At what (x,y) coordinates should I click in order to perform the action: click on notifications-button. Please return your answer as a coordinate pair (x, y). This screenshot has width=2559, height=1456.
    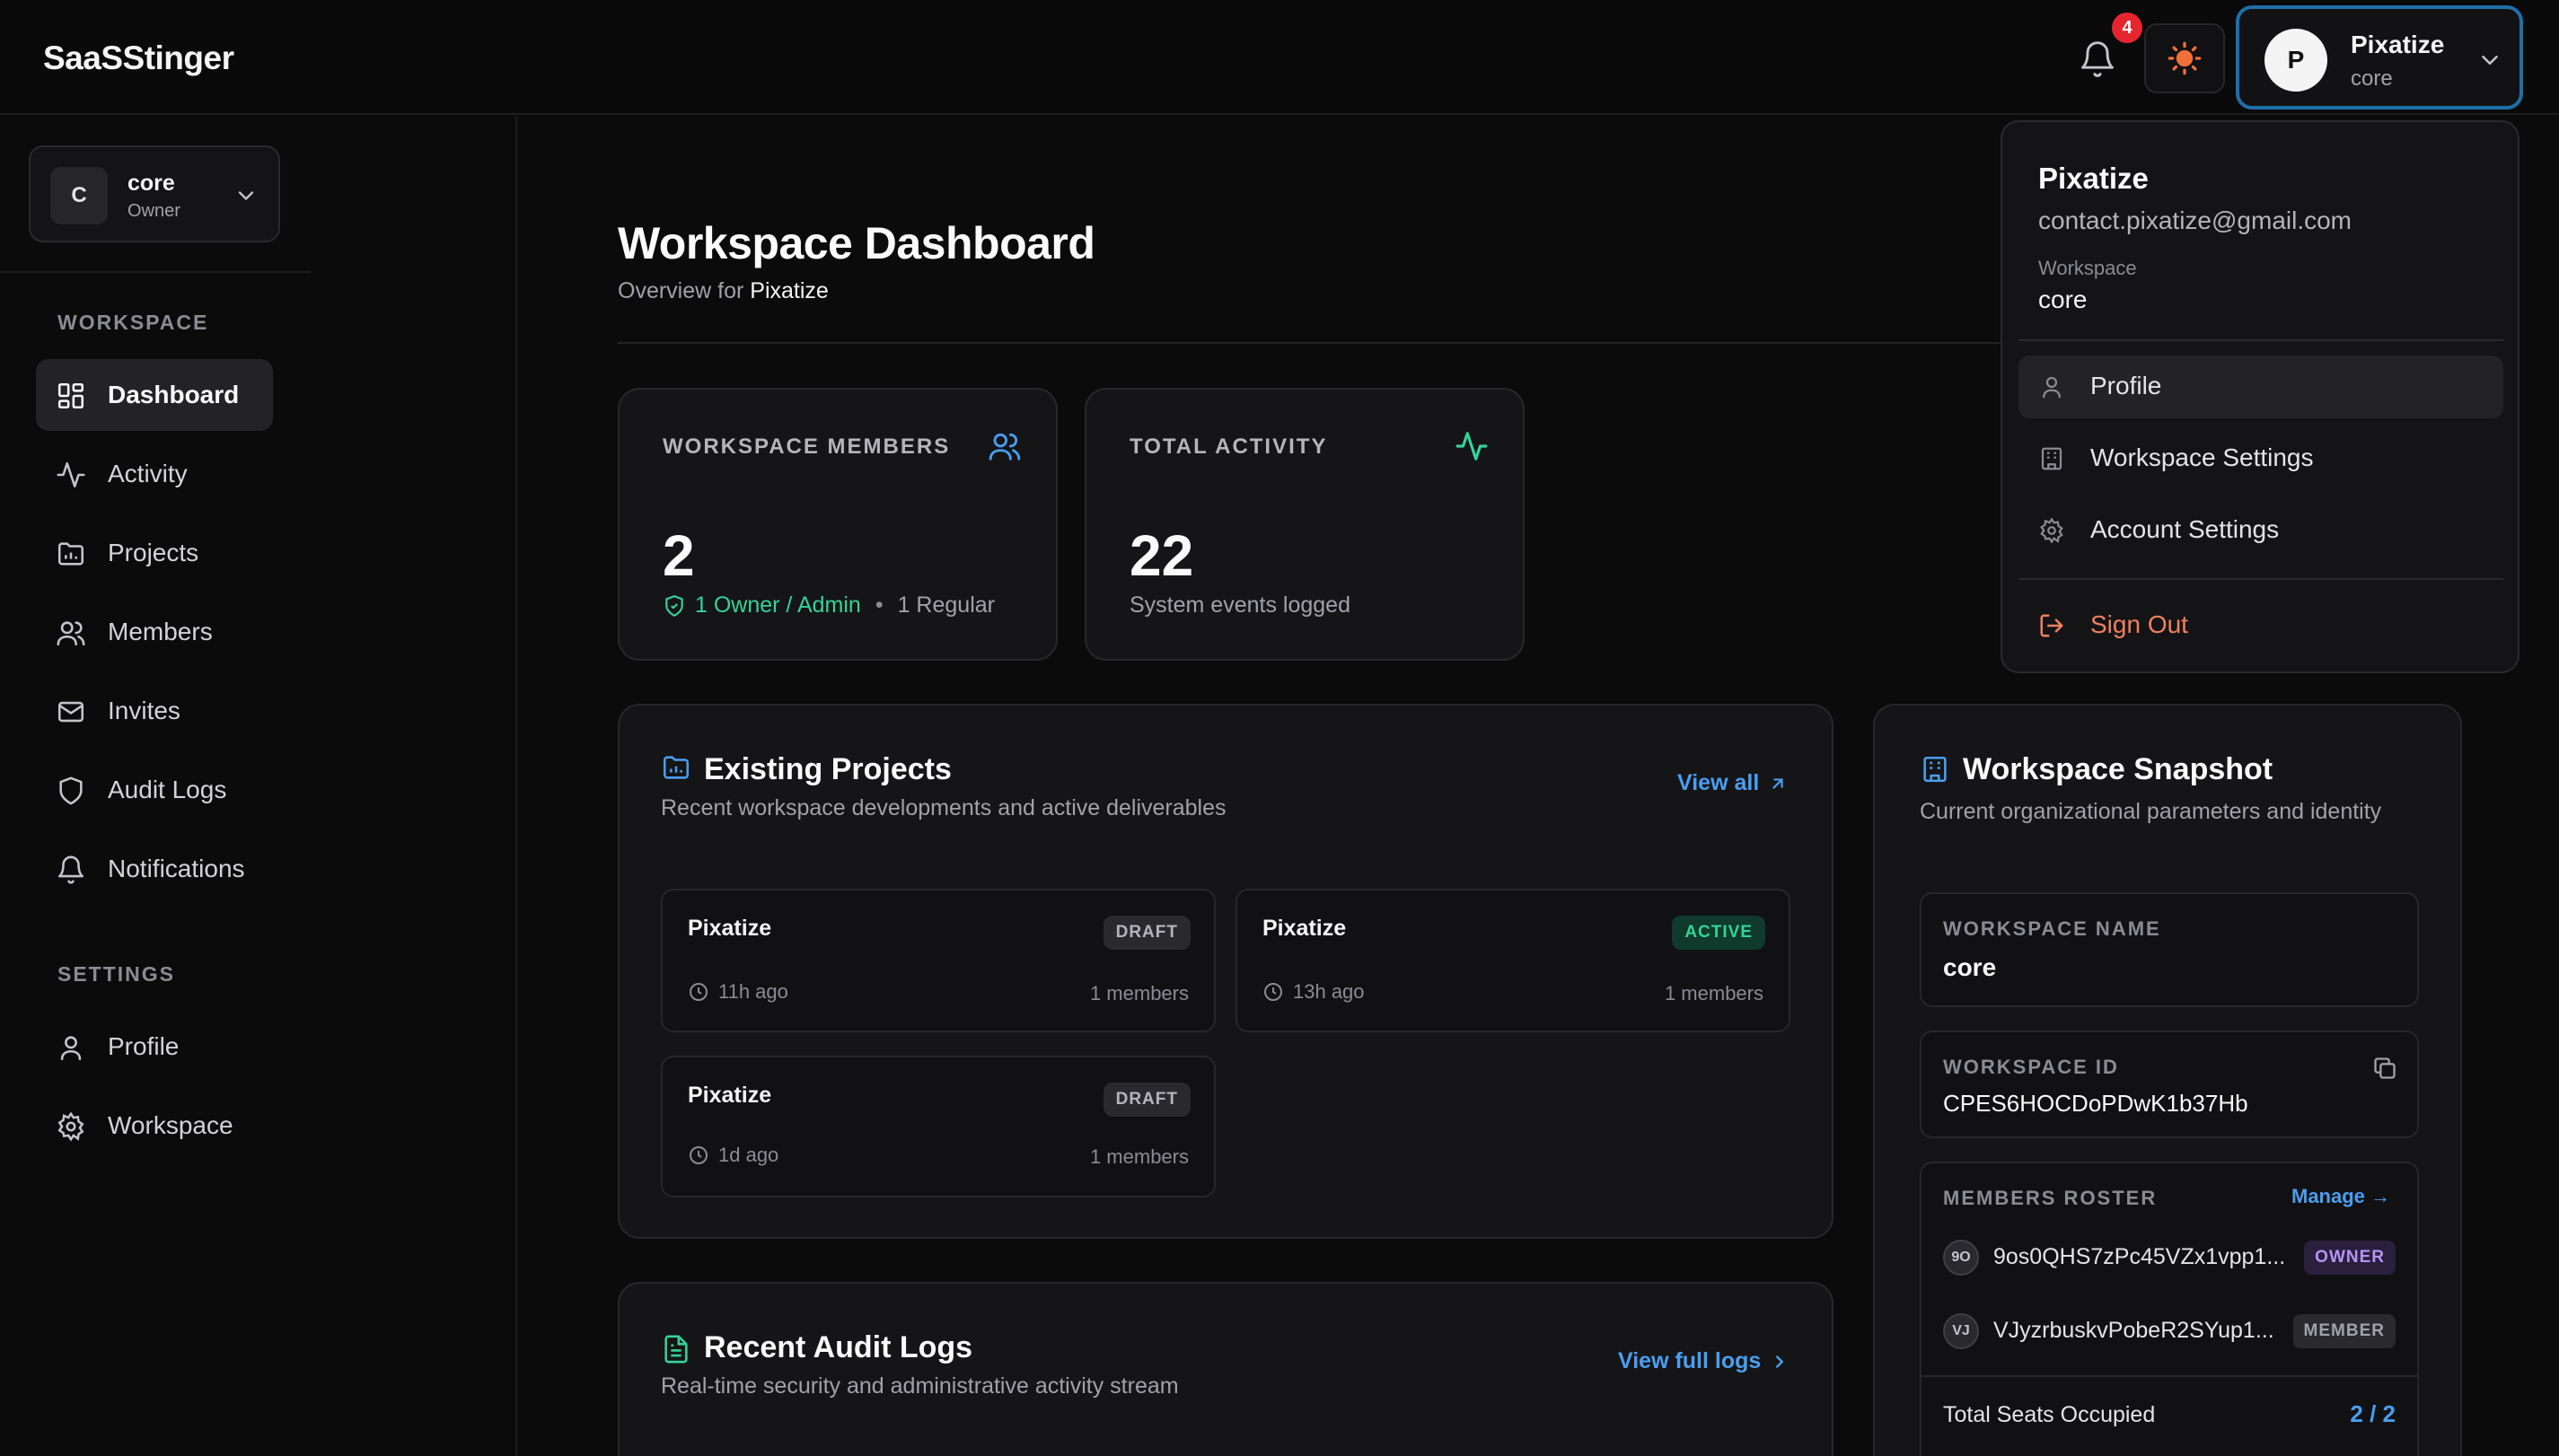
    Looking at the image, I should click on (2097, 59).